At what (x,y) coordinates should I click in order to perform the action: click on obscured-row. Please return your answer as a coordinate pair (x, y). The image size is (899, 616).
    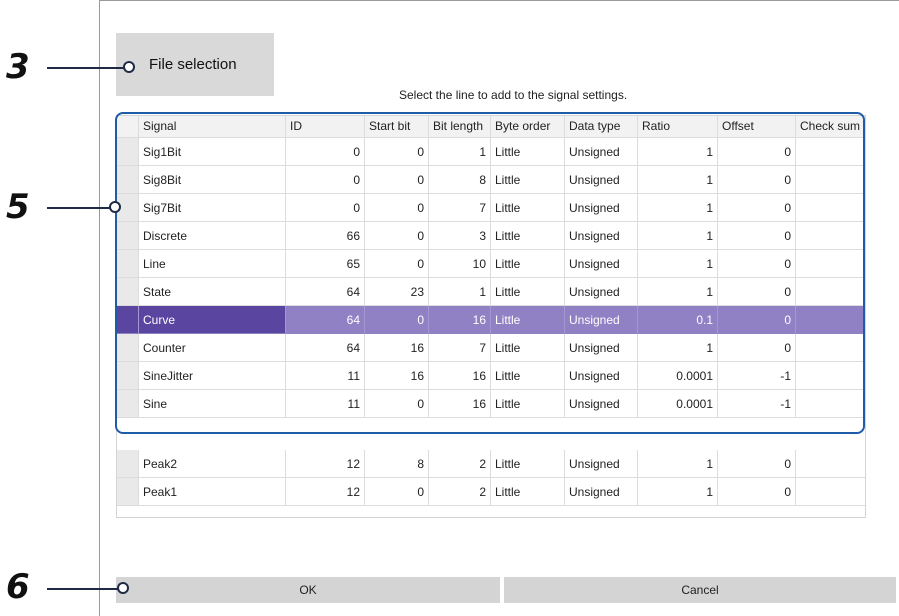
    Looking at the image, I should click on (491, 439).